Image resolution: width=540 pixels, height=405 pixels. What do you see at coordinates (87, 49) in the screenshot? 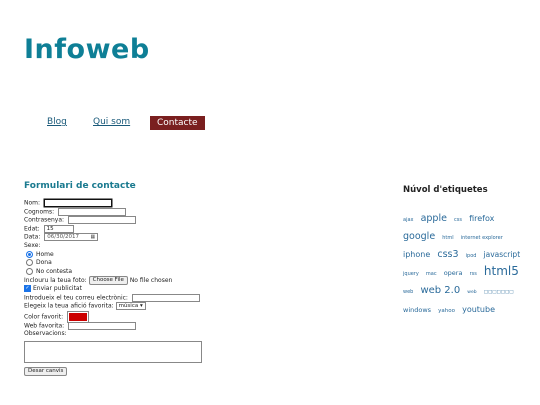
I see `site-title: Infoweb` at bounding box center [87, 49].